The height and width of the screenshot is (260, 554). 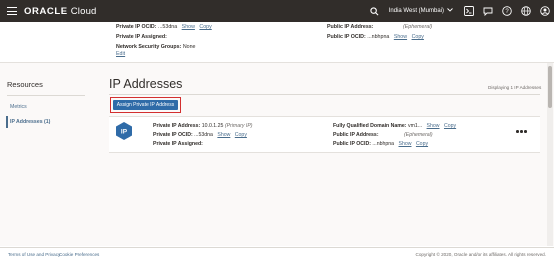 I want to click on row-public-ocid-value: ...nbhpna, so click(x=383, y=144).